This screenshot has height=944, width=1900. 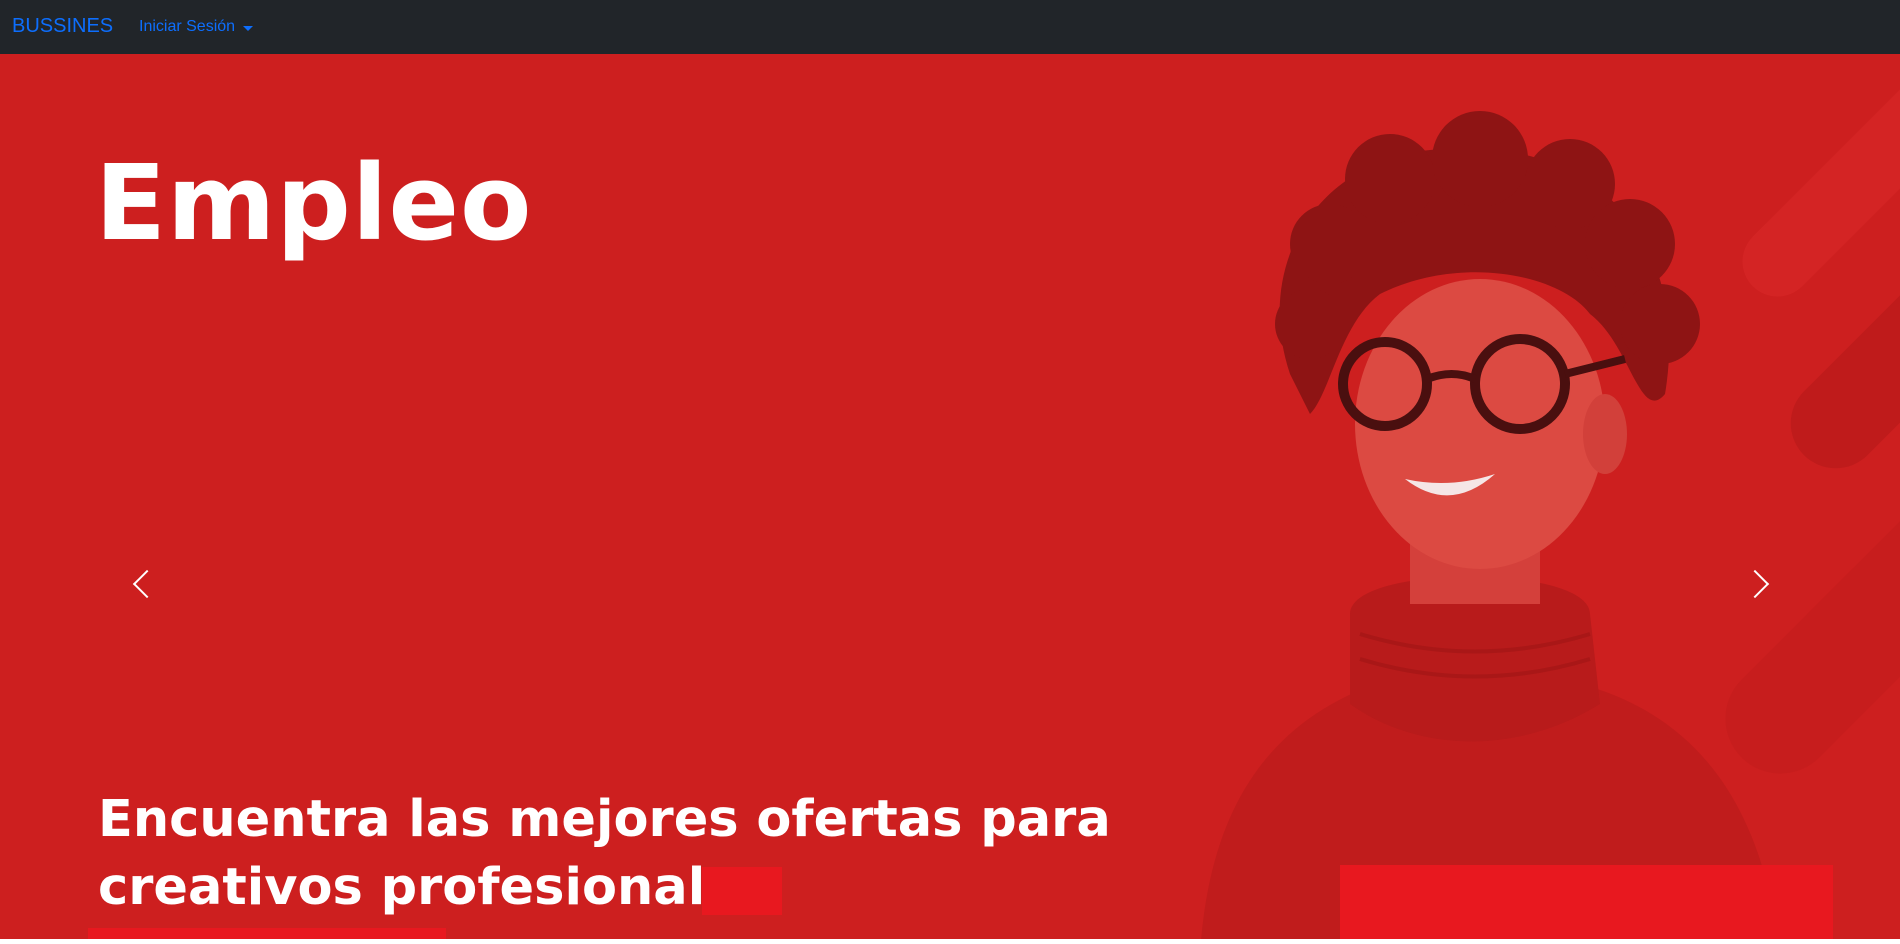 What do you see at coordinates (248, 28) in the screenshot?
I see `caret-down-icon` at bounding box center [248, 28].